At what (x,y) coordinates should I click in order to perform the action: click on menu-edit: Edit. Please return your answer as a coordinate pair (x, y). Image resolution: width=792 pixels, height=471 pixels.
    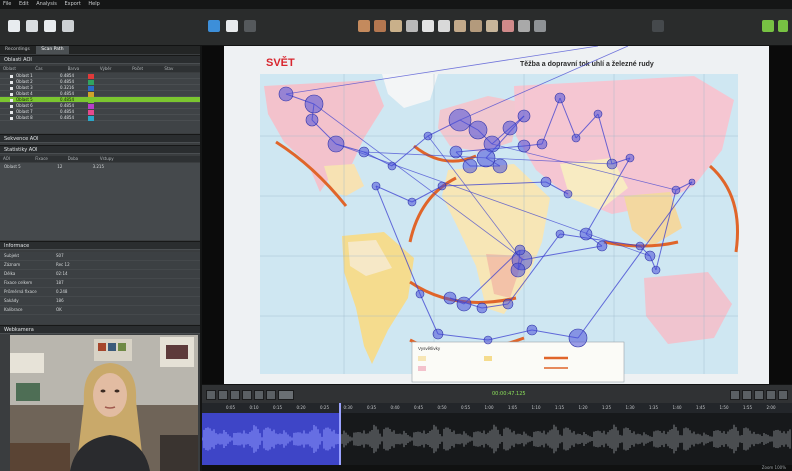
    Looking at the image, I should click on (24, 4).